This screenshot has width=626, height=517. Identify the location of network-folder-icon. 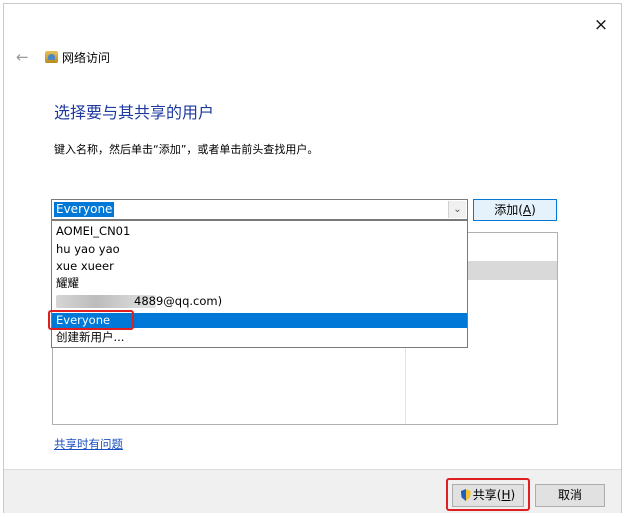
(51, 57).